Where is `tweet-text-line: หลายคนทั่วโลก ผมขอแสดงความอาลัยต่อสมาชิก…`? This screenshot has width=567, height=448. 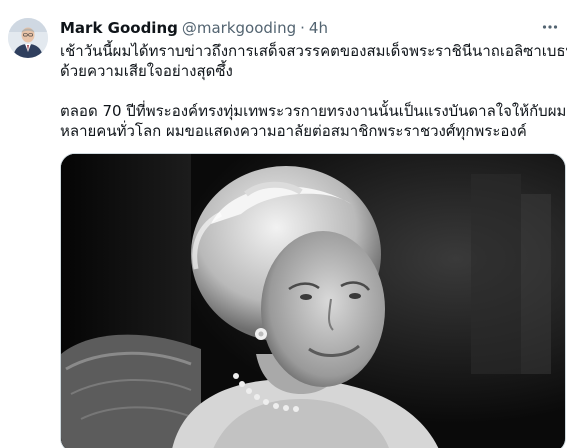 tweet-text-line: หลายคนทั่วโลก ผมขอแสดงความอาลัยต่อสมาชิก… is located at coordinates (293, 131).